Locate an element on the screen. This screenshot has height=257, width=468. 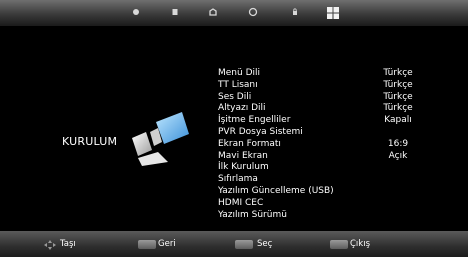
enter-key-icon is located at coordinates (244, 244).